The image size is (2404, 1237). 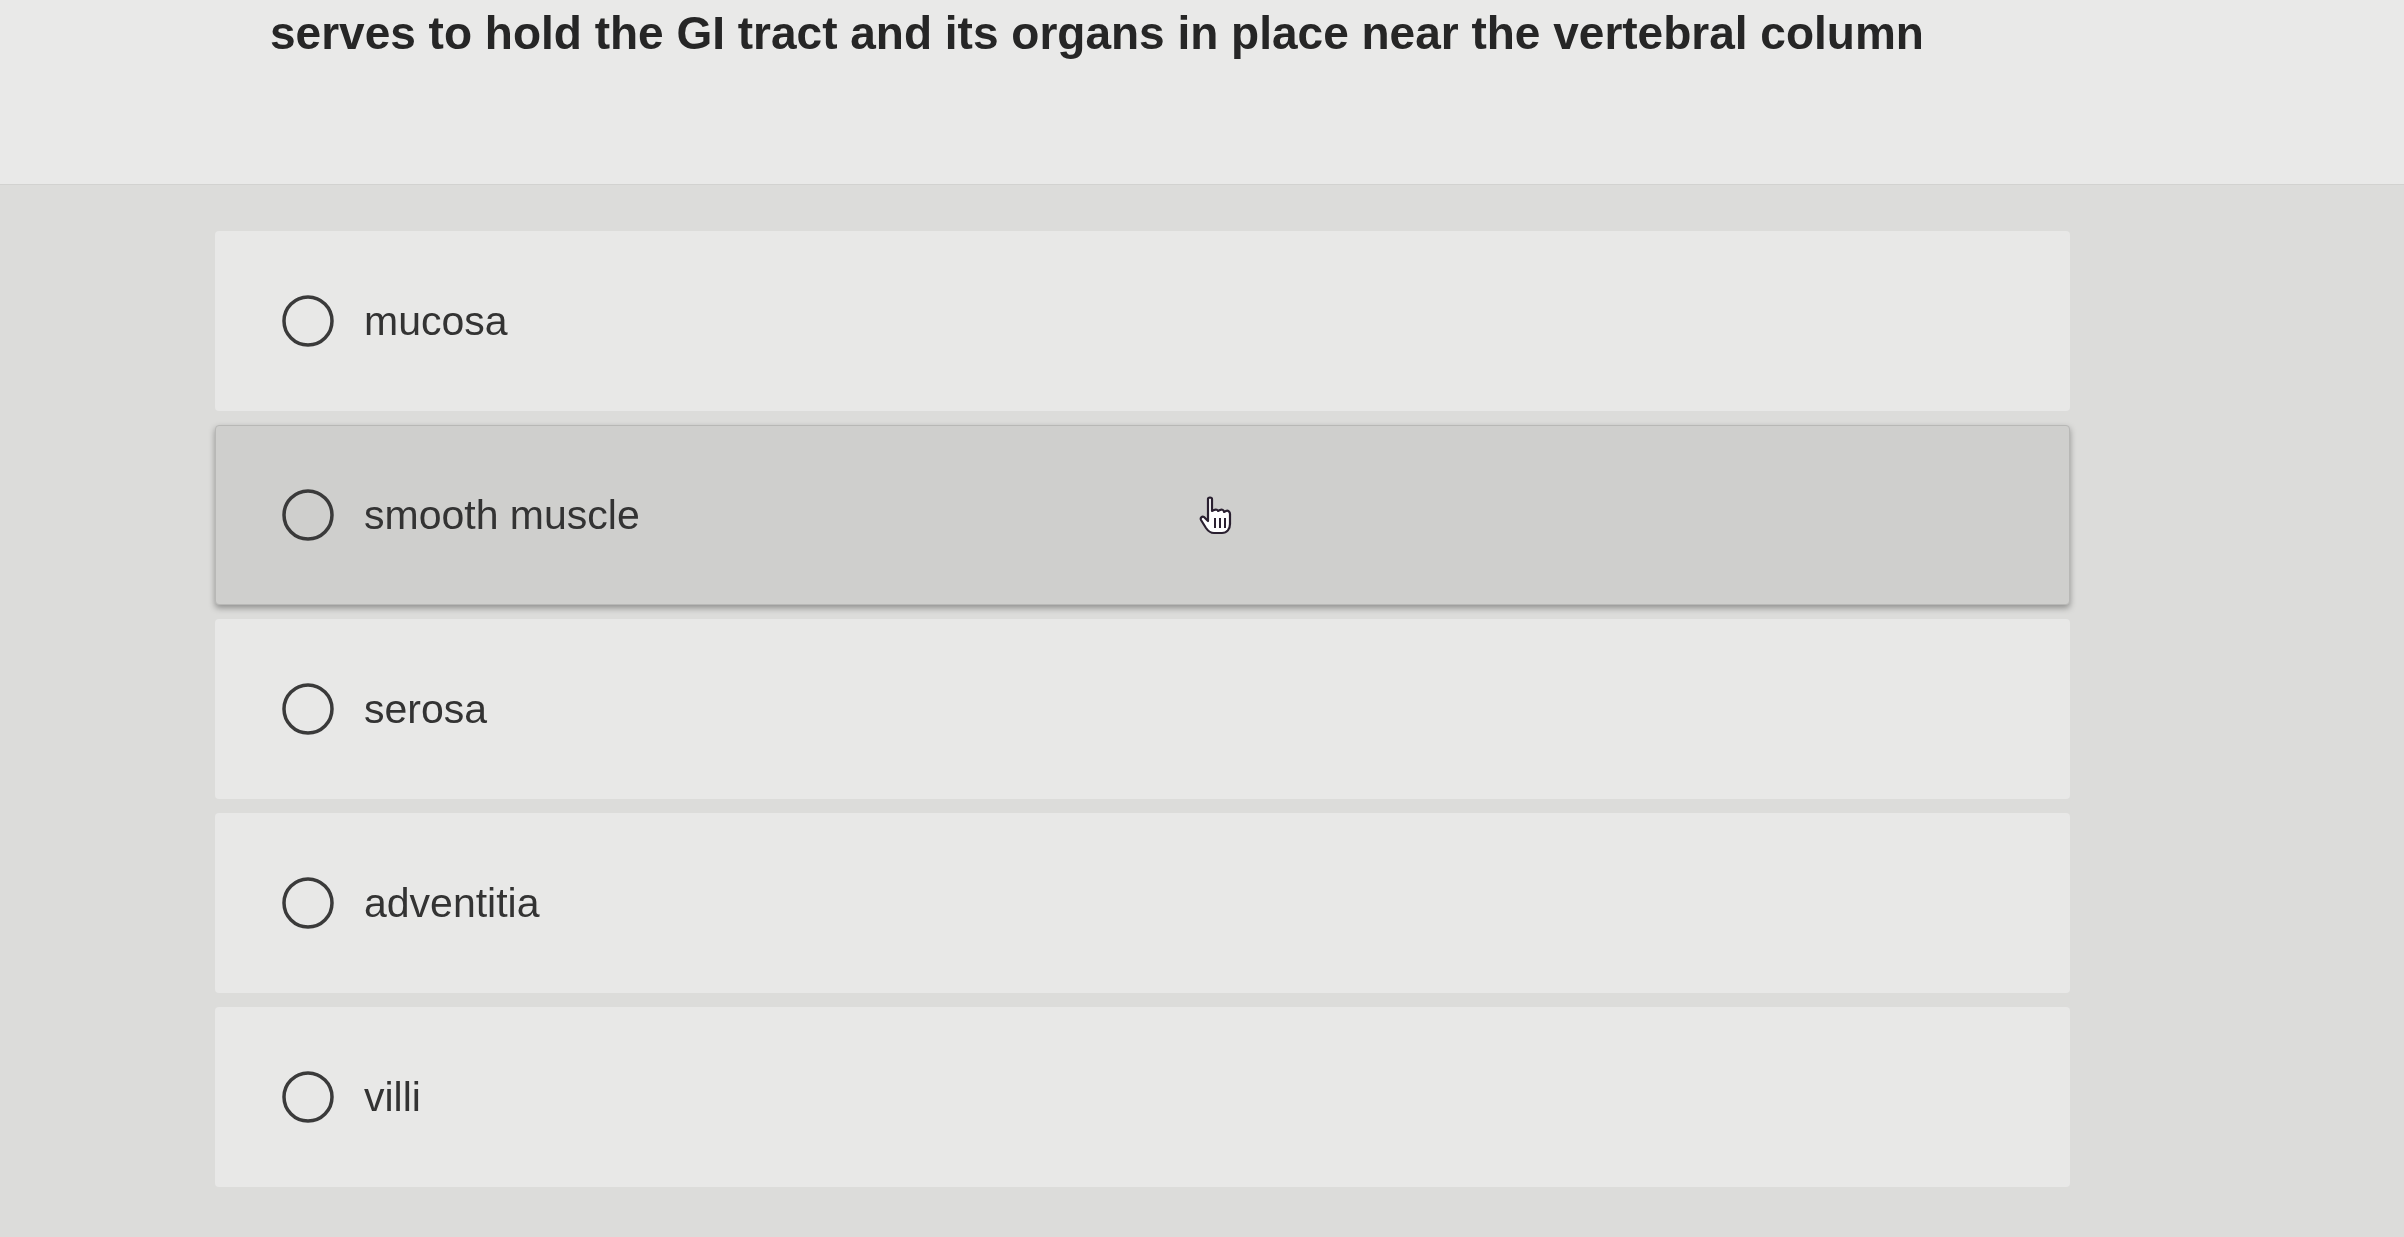 I want to click on answer-option: villi, so click(x=1142, y=1097).